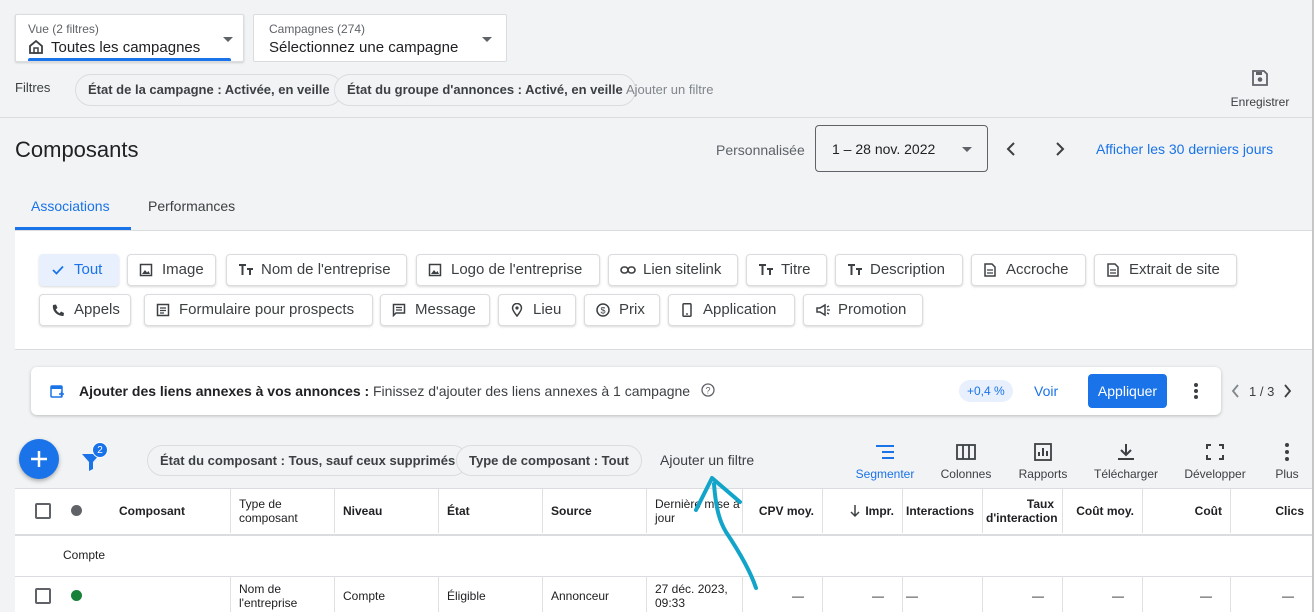 The width and height of the screenshot is (1314, 612). Describe the element at coordinates (863, 310) in the screenshot. I see `asset-chip-promotion: Promotion` at that location.